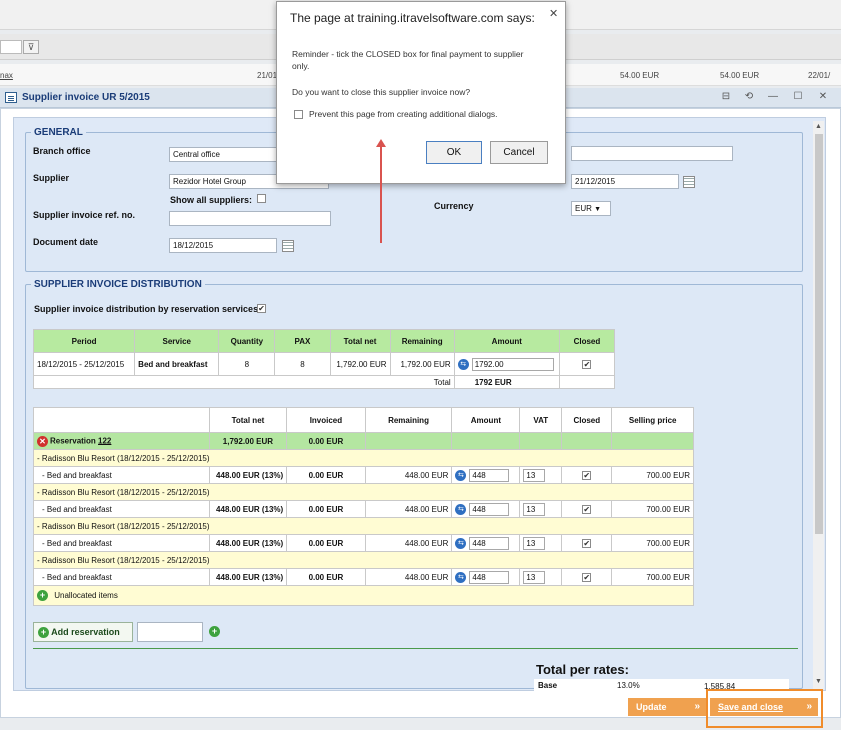  What do you see at coordinates (652, 153) in the screenshot?
I see `right-top-field` at bounding box center [652, 153].